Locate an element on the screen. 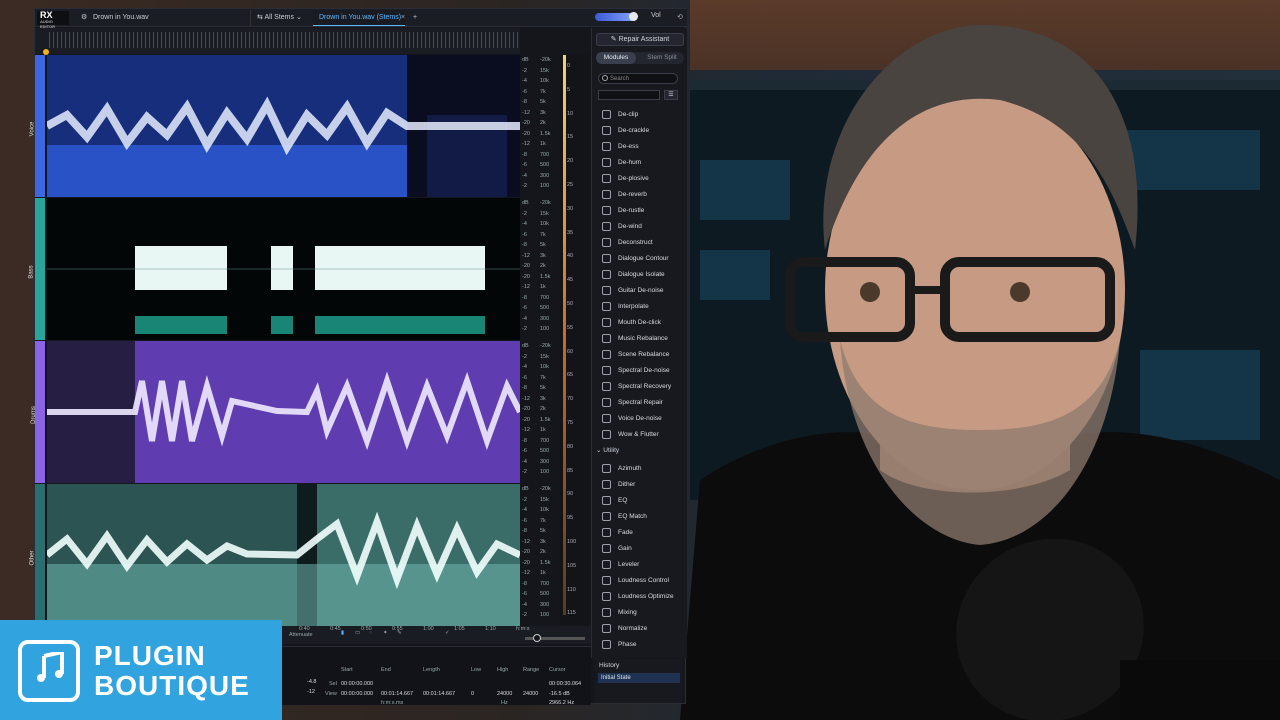 The image size is (1280, 720). hz-tick: 1k is located at coordinates (543, 430).